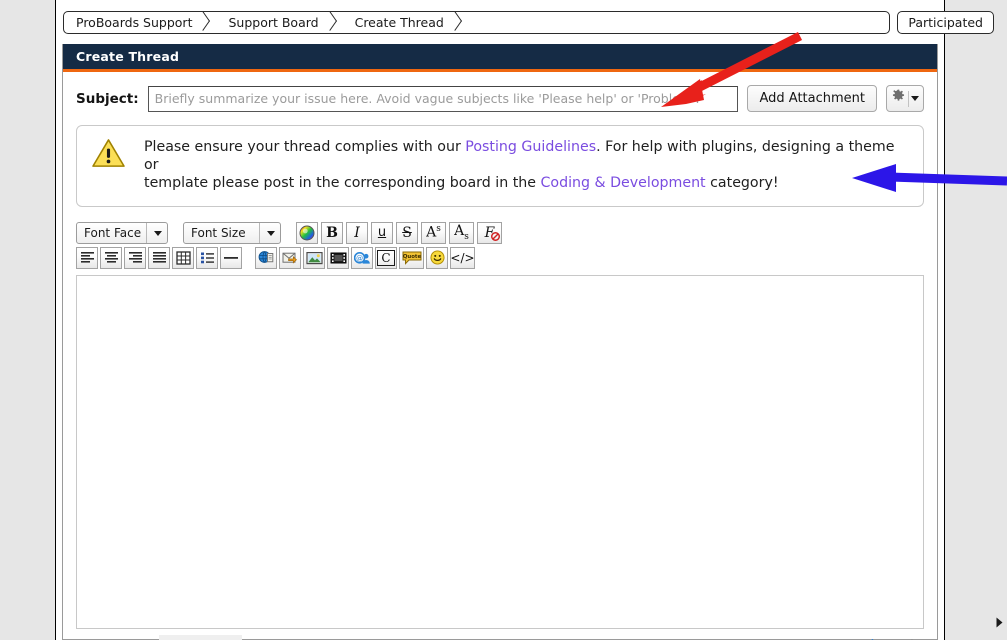  Describe the element at coordinates (742, 183) in the screenshot. I see `notice-line2-b: category!` at that location.